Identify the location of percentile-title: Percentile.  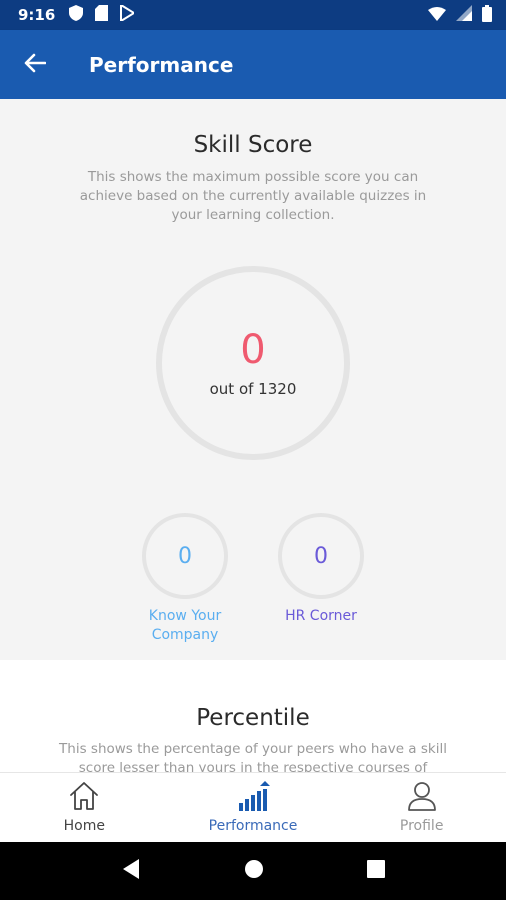
(253, 718).